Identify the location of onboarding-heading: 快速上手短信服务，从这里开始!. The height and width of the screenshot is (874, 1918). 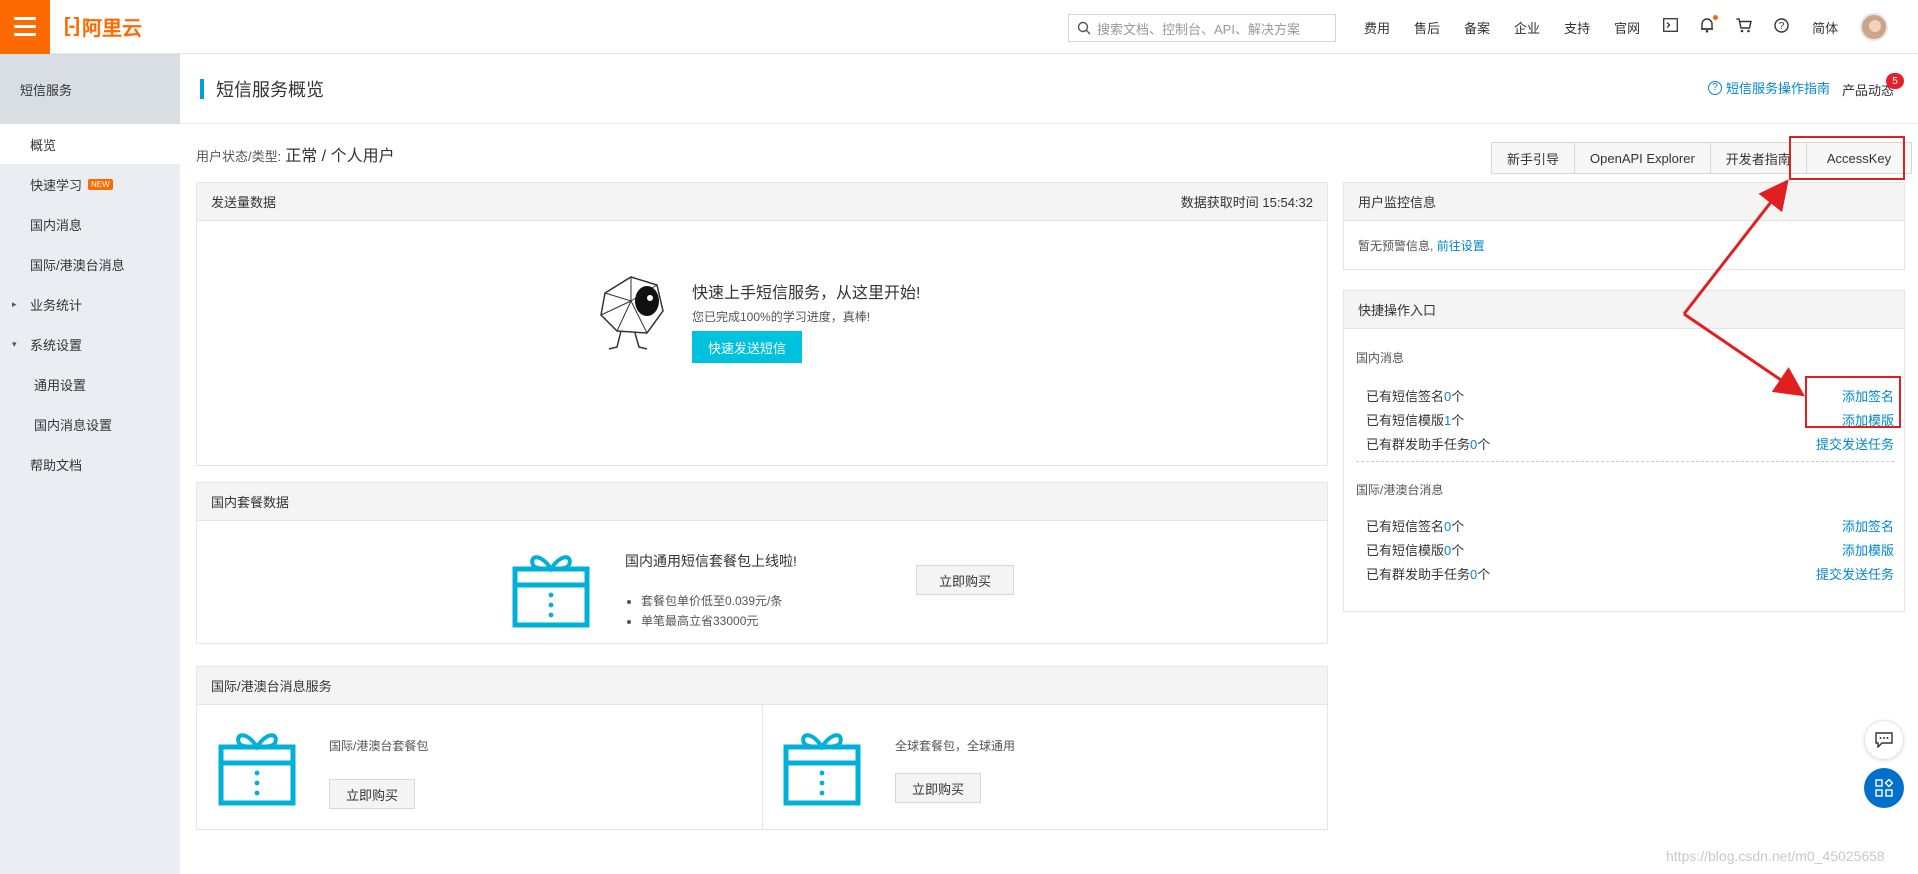
(806, 293).